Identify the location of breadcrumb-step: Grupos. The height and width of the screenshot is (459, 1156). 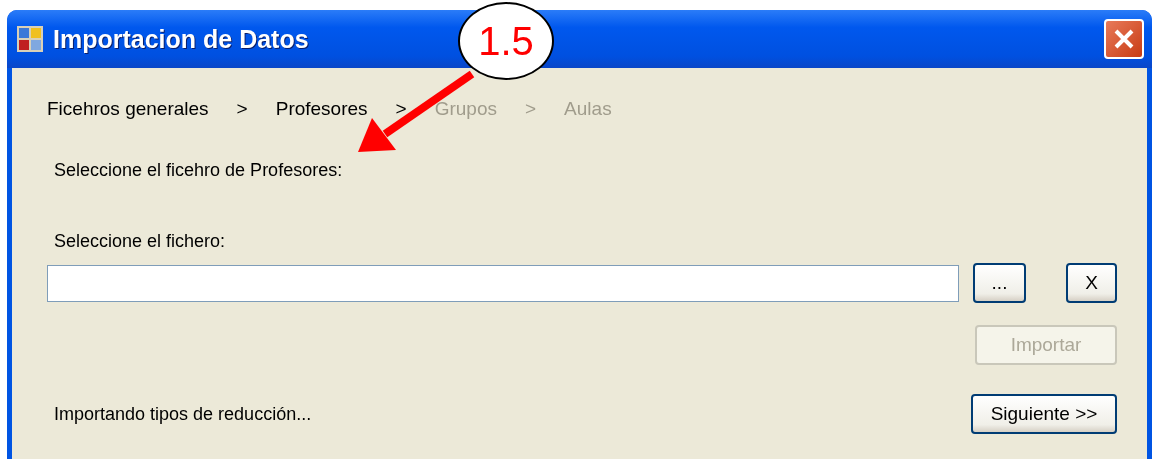
(465, 109).